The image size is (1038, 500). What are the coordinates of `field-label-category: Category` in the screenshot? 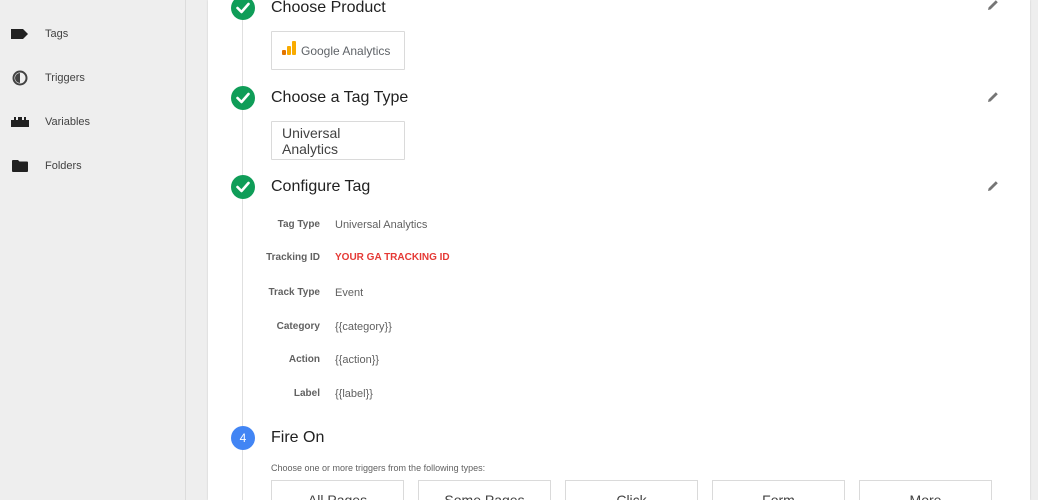 It's located at (298, 326).